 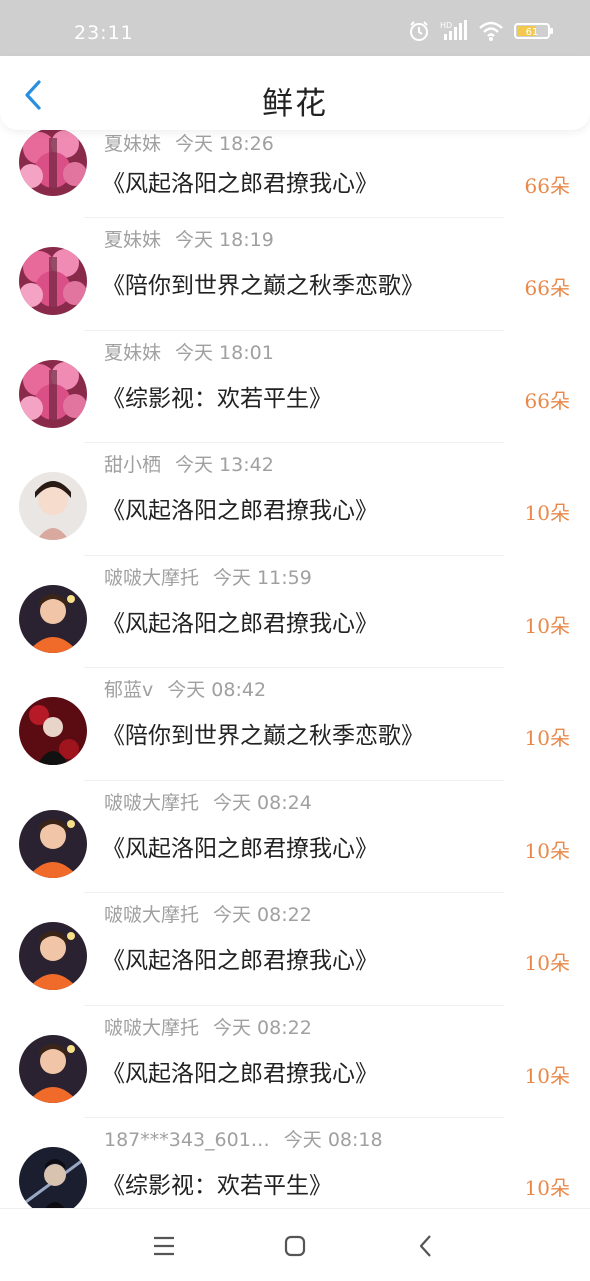 I want to click on sender-line: 啵啵大摩托 今天 08:24, so click(x=208, y=801).